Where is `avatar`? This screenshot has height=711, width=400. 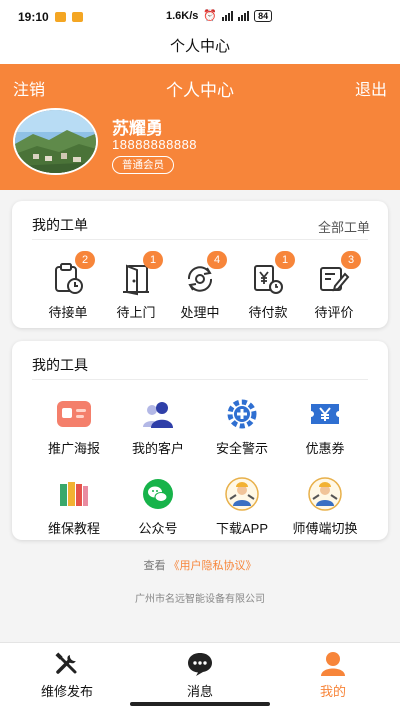 avatar is located at coordinates (55, 141).